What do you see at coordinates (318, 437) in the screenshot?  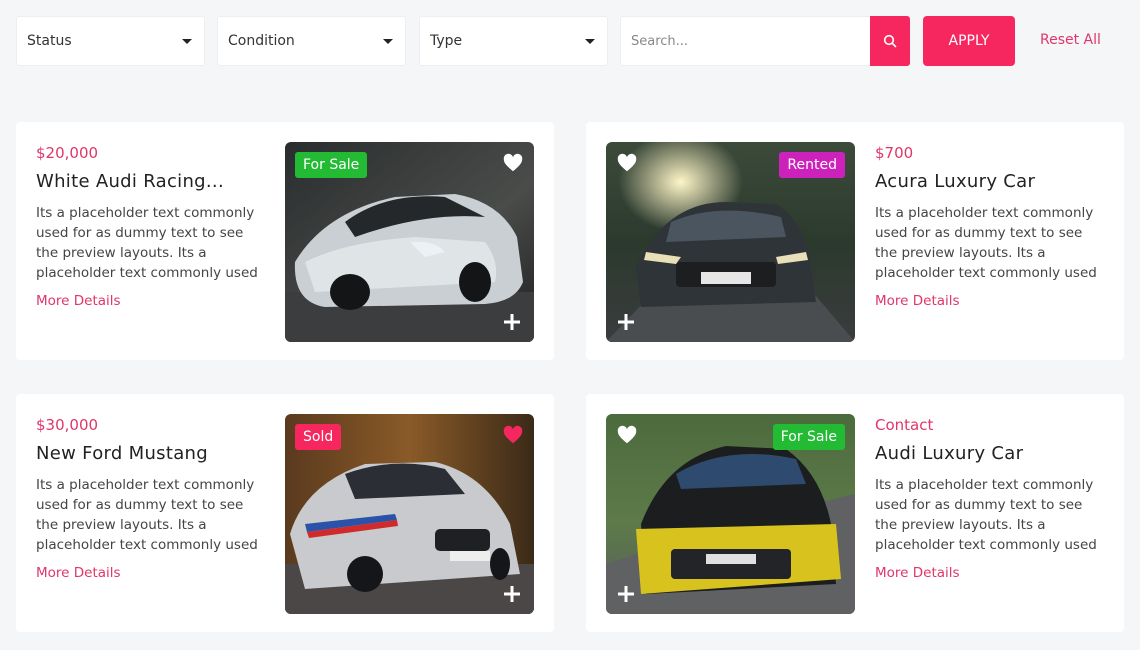 I see `status-badge: Sold` at bounding box center [318, 437].